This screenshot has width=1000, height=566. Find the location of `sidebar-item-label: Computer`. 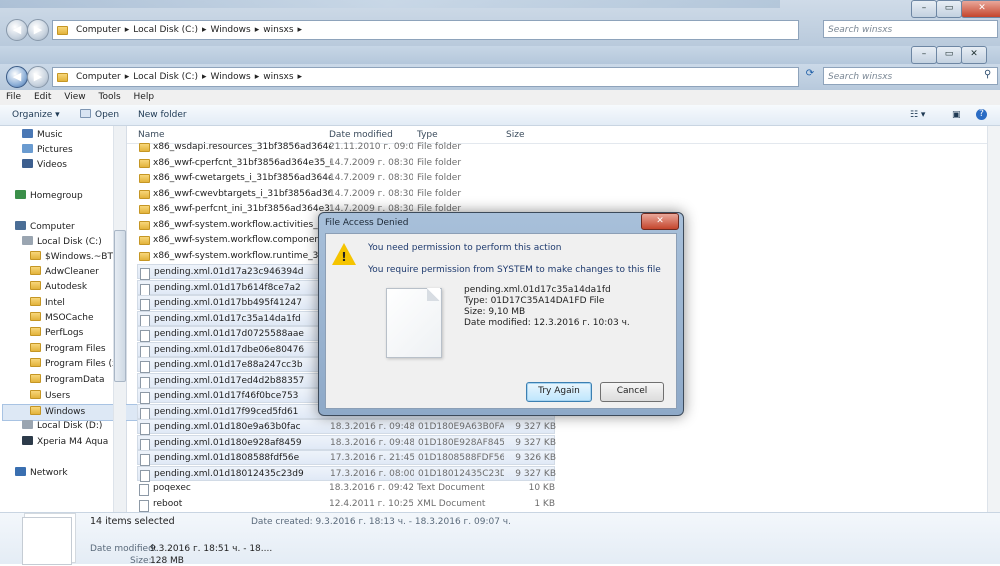

sidebar-item-label: Computer is located at coordinates (52, 227).